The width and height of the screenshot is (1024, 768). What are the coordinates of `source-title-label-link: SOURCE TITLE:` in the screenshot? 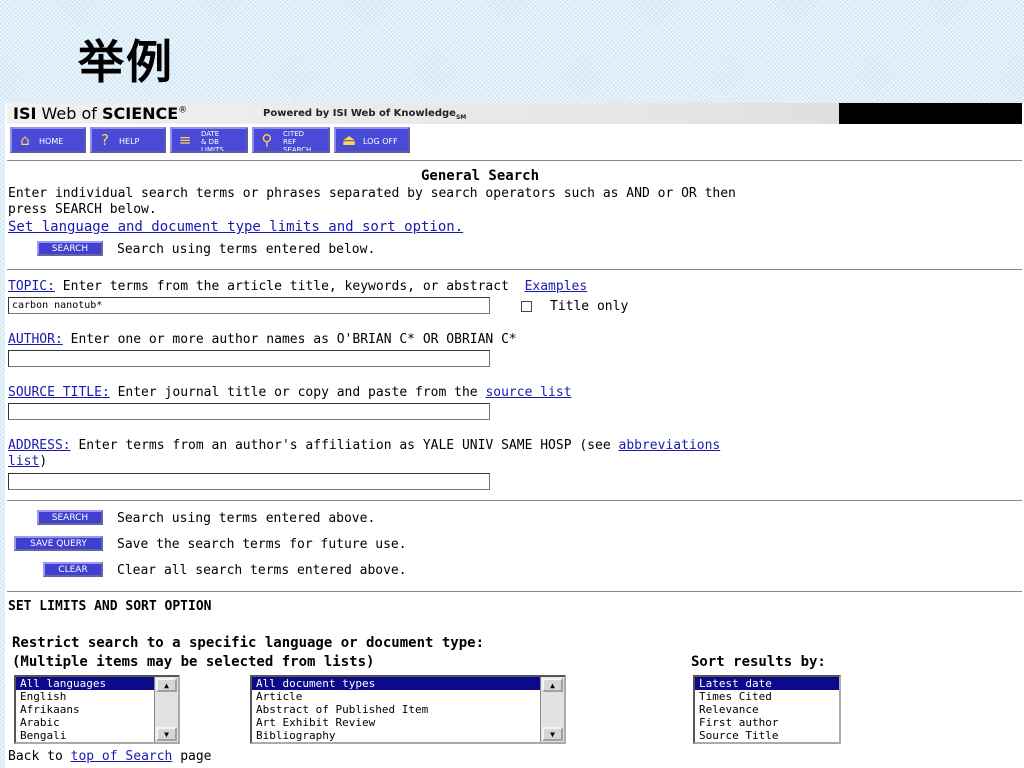 It's located at (59, 392).